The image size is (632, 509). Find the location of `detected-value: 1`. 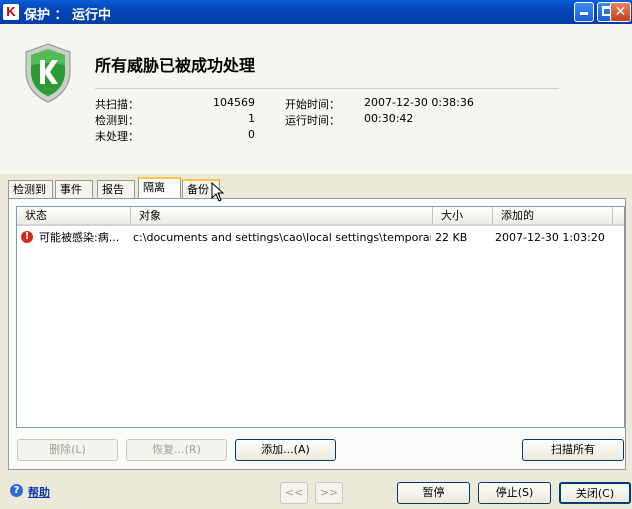

detected-value: 1 is located at coordinates (251, 118).